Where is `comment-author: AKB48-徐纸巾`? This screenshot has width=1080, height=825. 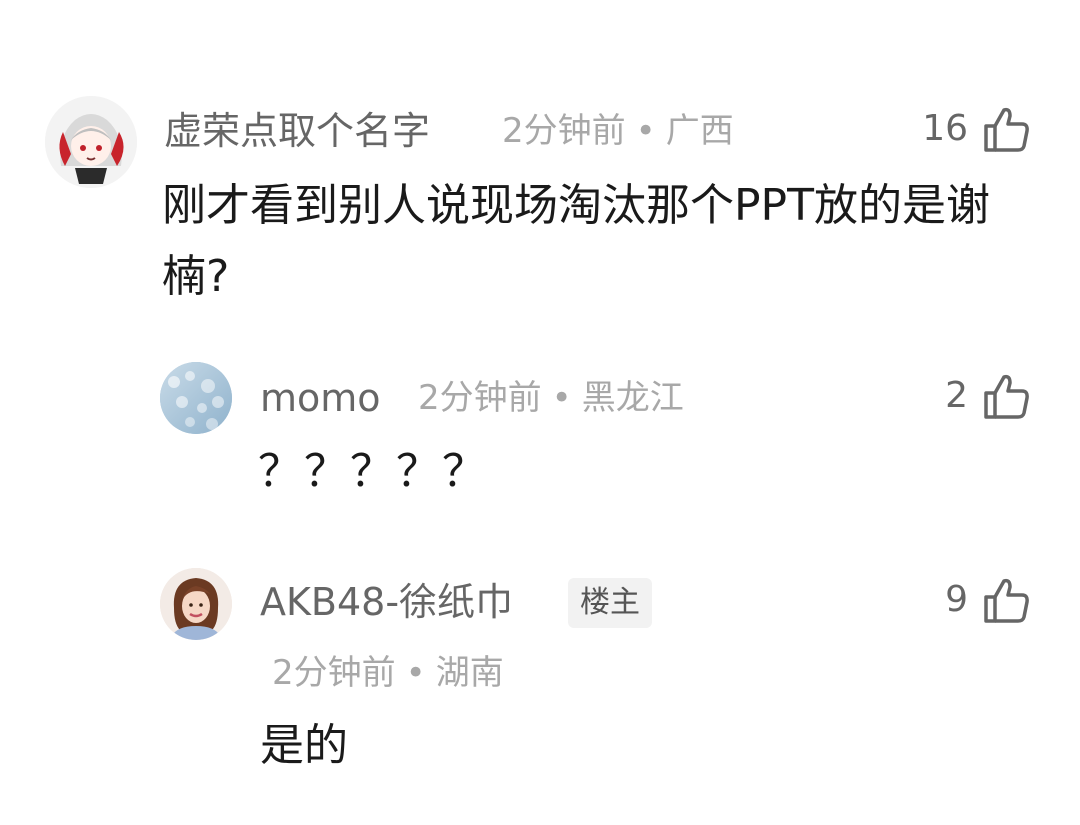
comment-author: AKB48-徐纸巾 is located at coordinates (386, 602).